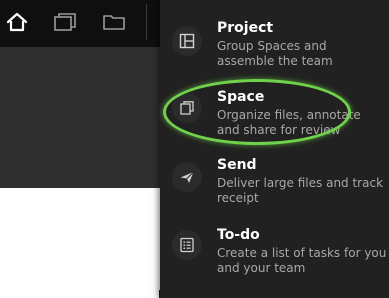  I want to click on layers-icon, so click(65, 22).